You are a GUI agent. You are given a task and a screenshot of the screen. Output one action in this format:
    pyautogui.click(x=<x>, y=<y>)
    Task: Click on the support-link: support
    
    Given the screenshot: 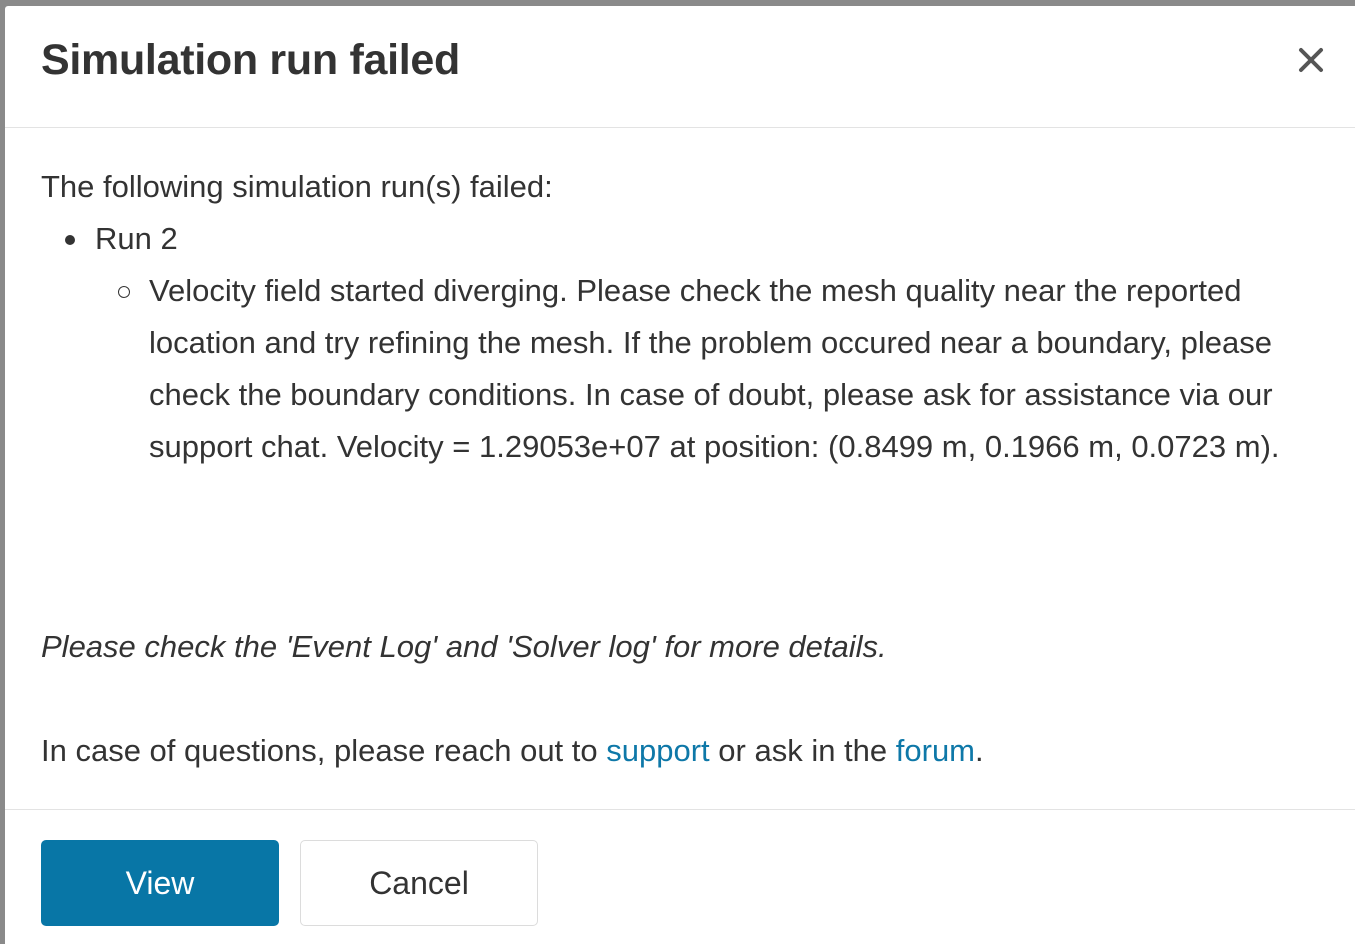 What is the action you would take?
    pyautogui.click(x=657, y=750)
    